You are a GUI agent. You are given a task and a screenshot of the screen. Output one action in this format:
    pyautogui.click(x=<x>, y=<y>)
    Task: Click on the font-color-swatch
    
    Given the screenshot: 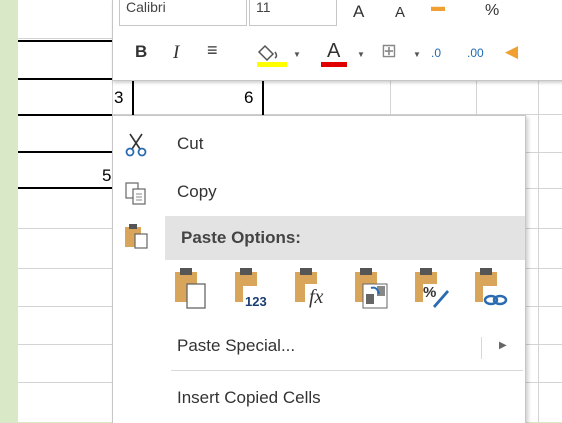 What is the action you would take?
    pyautogui.click(x=334, y=64)
    